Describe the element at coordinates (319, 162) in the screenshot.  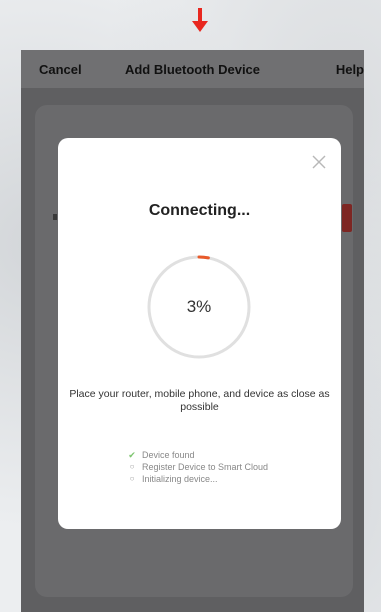
I see `close-icon` at that location.